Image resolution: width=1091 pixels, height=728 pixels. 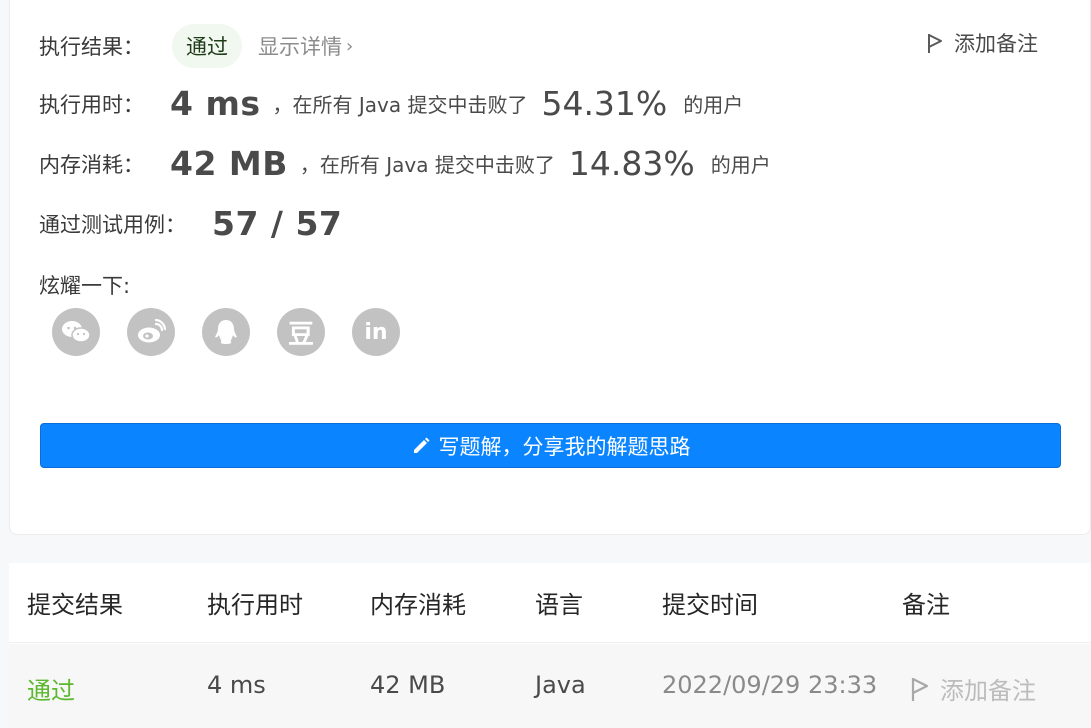 I want to click on memory-value: 42 MB, so click(x=229, y=163).